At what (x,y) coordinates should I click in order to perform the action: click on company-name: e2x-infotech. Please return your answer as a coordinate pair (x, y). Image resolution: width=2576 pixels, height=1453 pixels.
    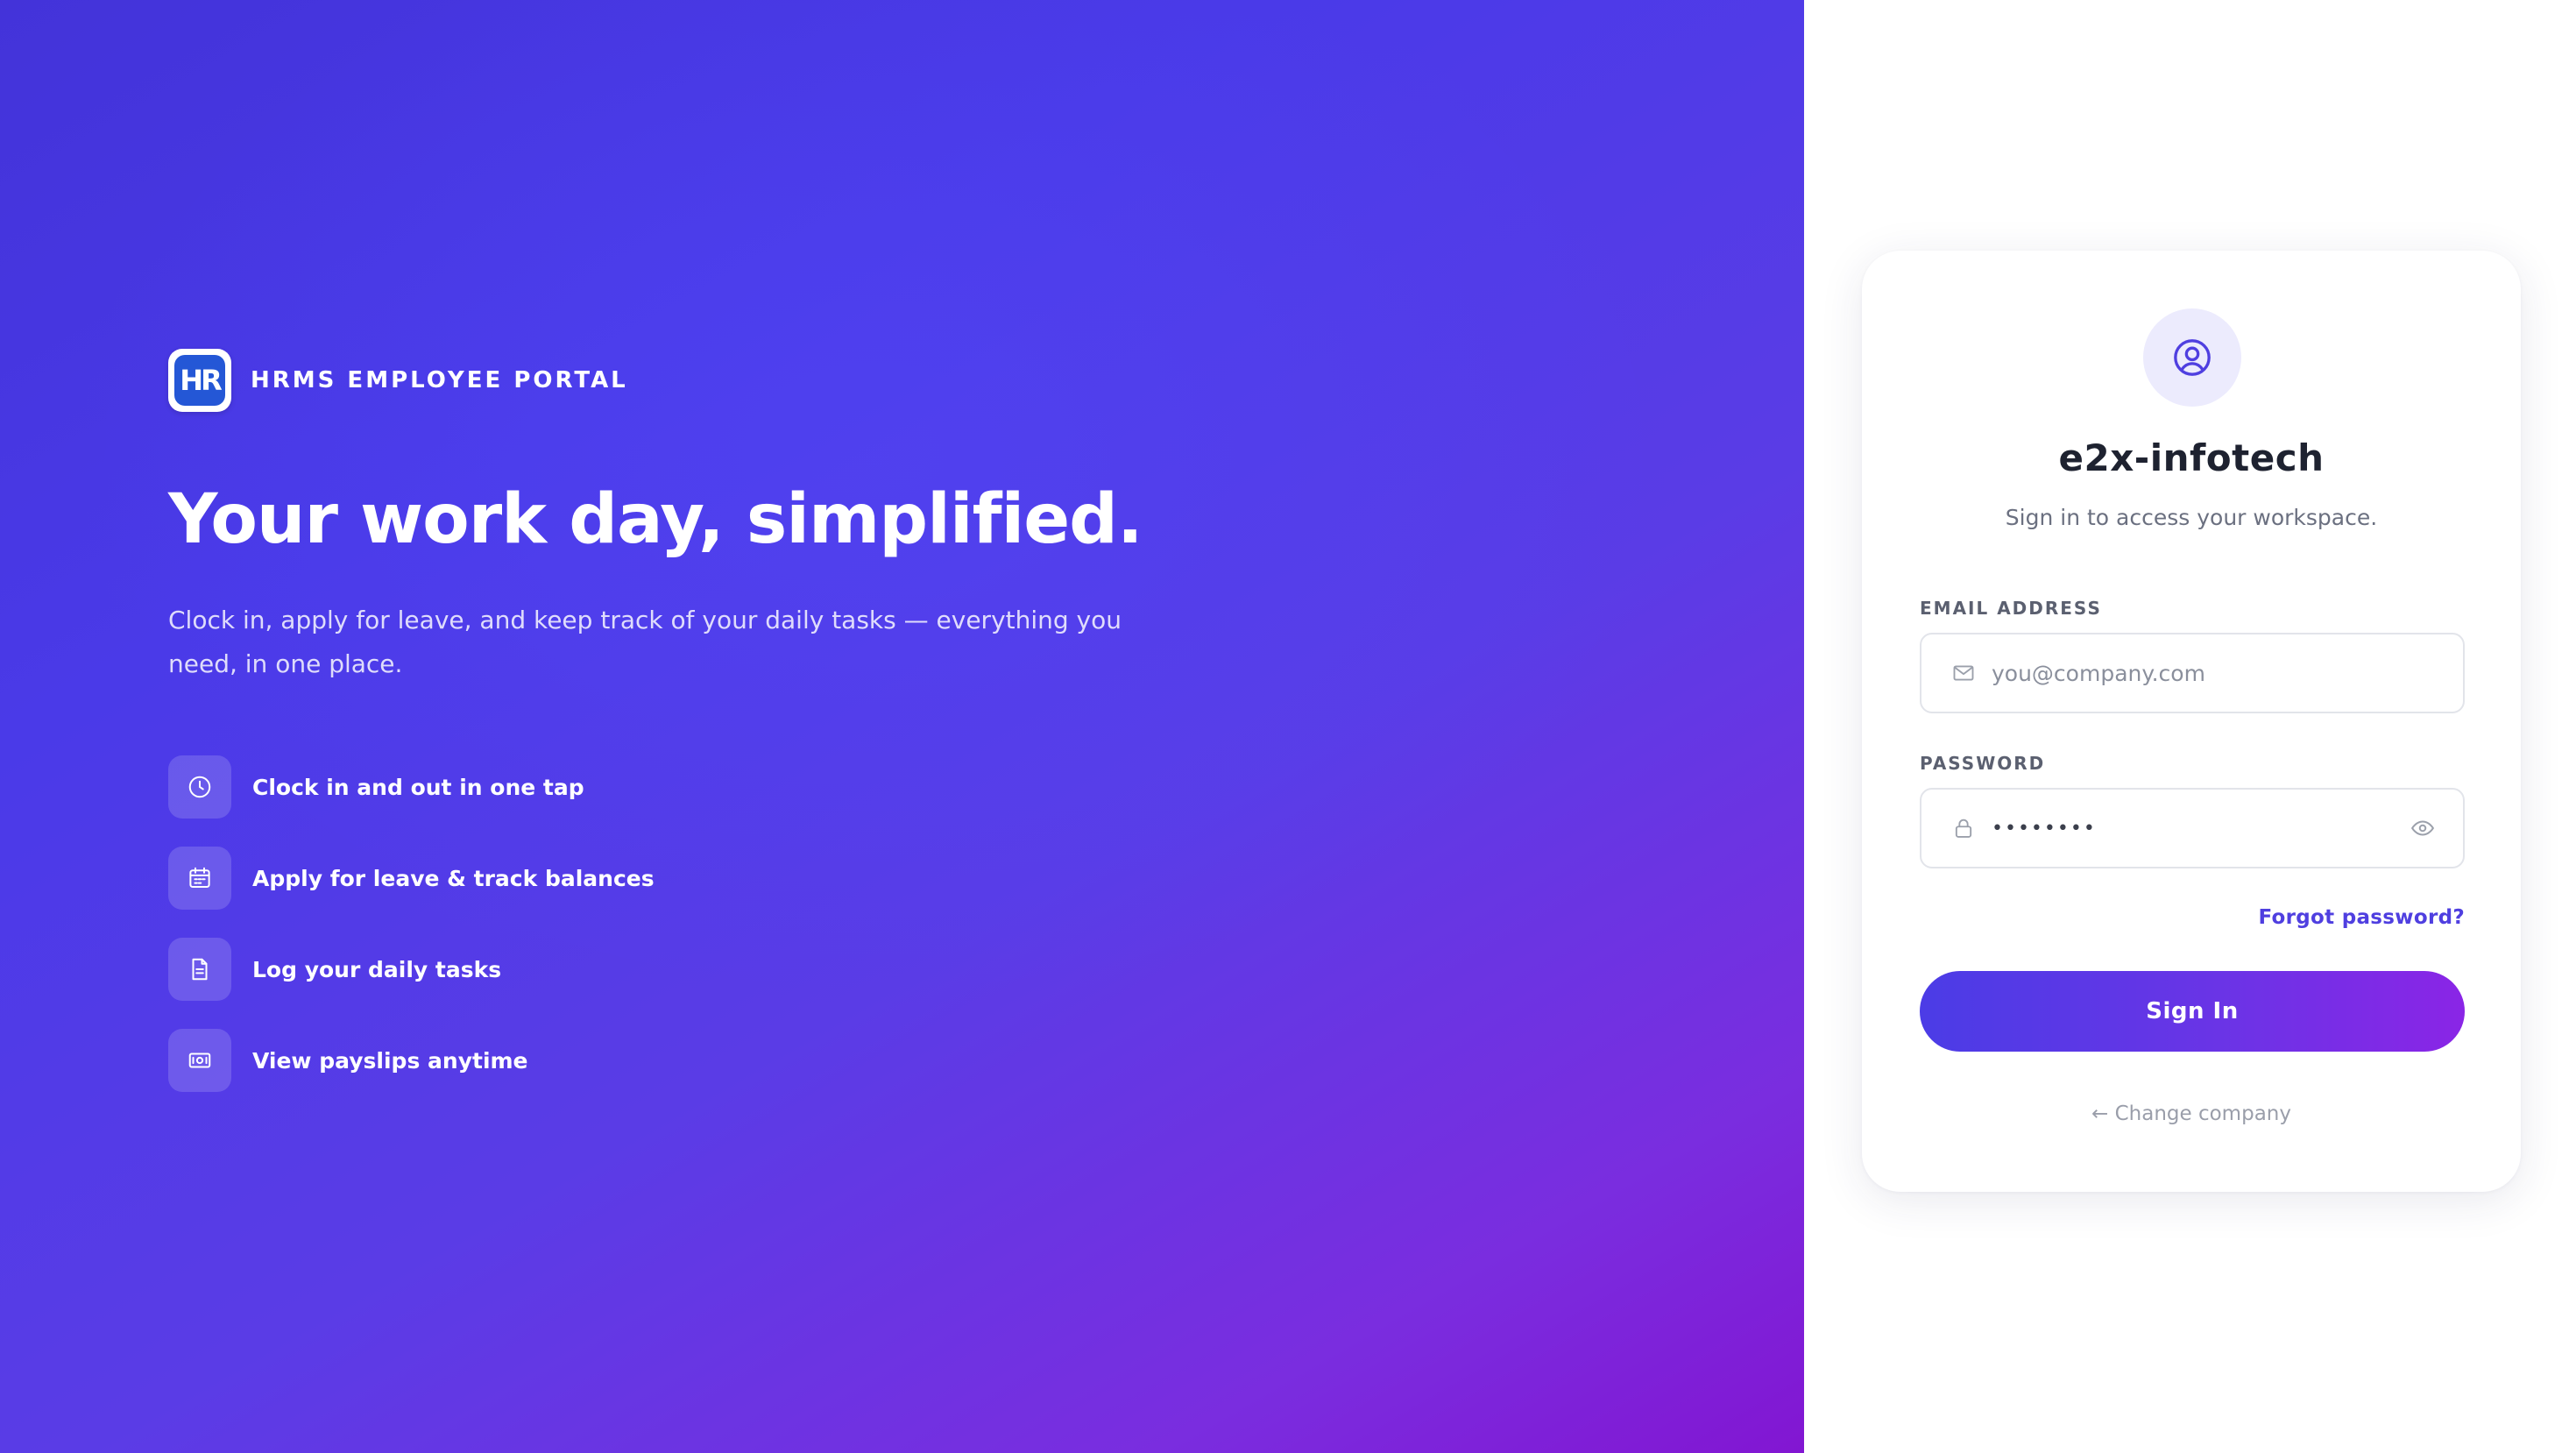
    Looking at the image, I should click on (2191, 457).